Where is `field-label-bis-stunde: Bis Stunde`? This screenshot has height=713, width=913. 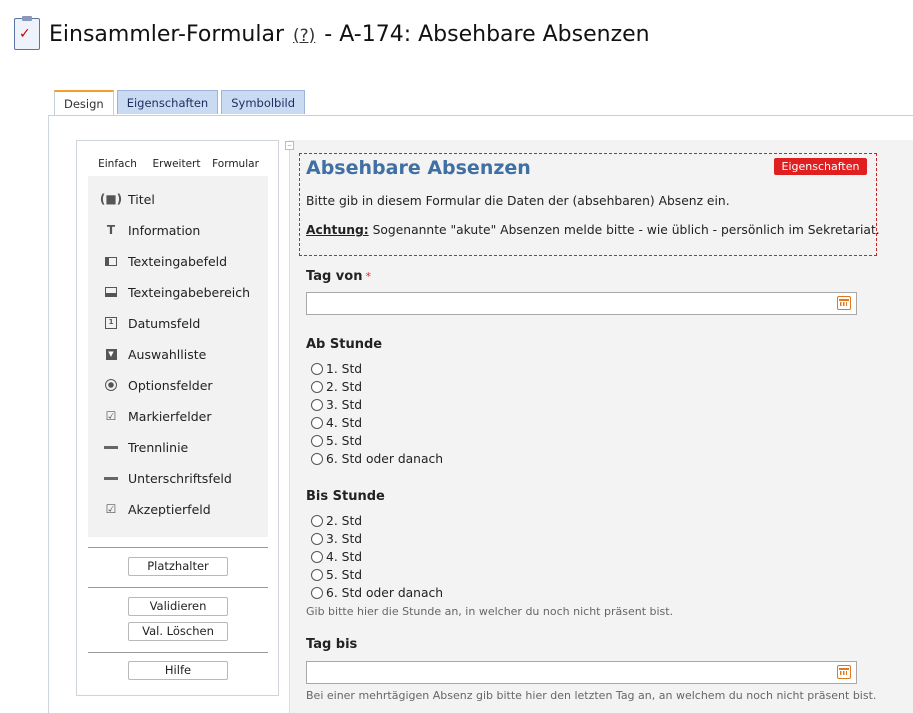
field-label-bis-stunde: Bis Stunde is located at coordinates (345, 496).